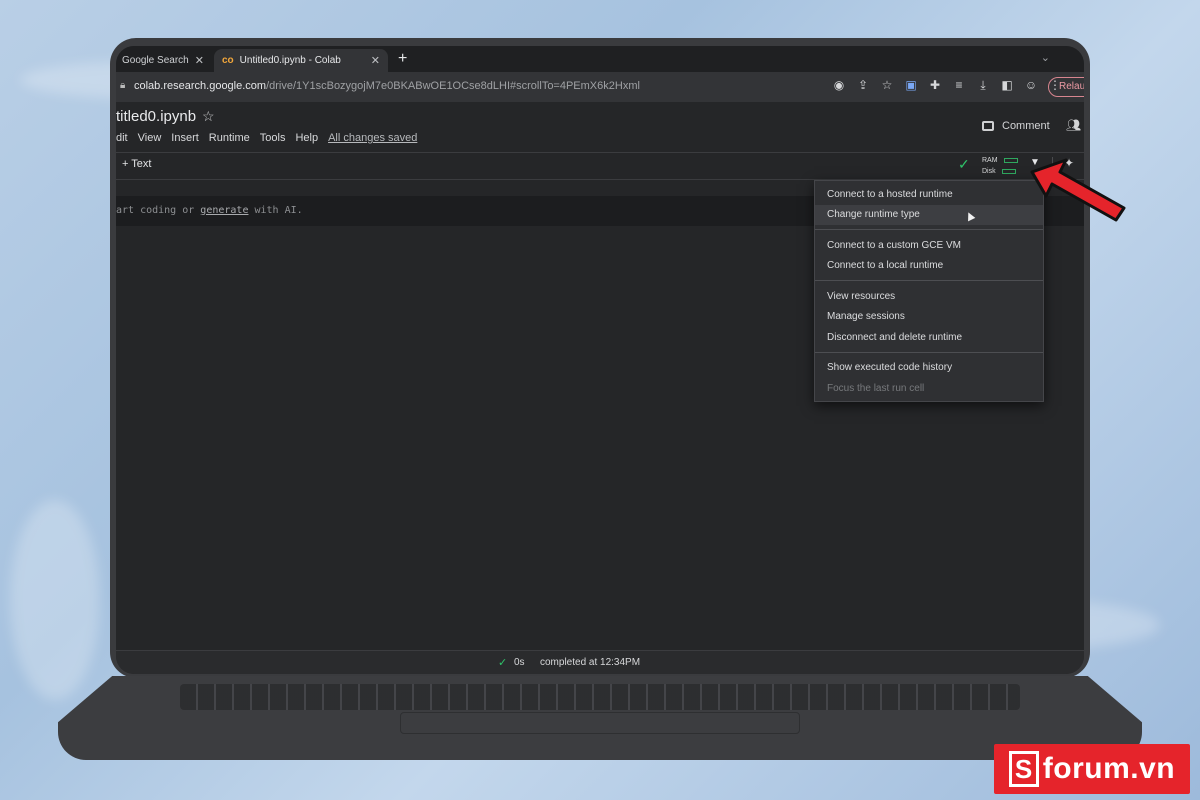 The height and width of the screenshot is (800, 1200). What do you see at coordinates (1000, 166) in the screenshot?
I see `resource-indicator: RAM Disk` at bounding box center [1000, 166].